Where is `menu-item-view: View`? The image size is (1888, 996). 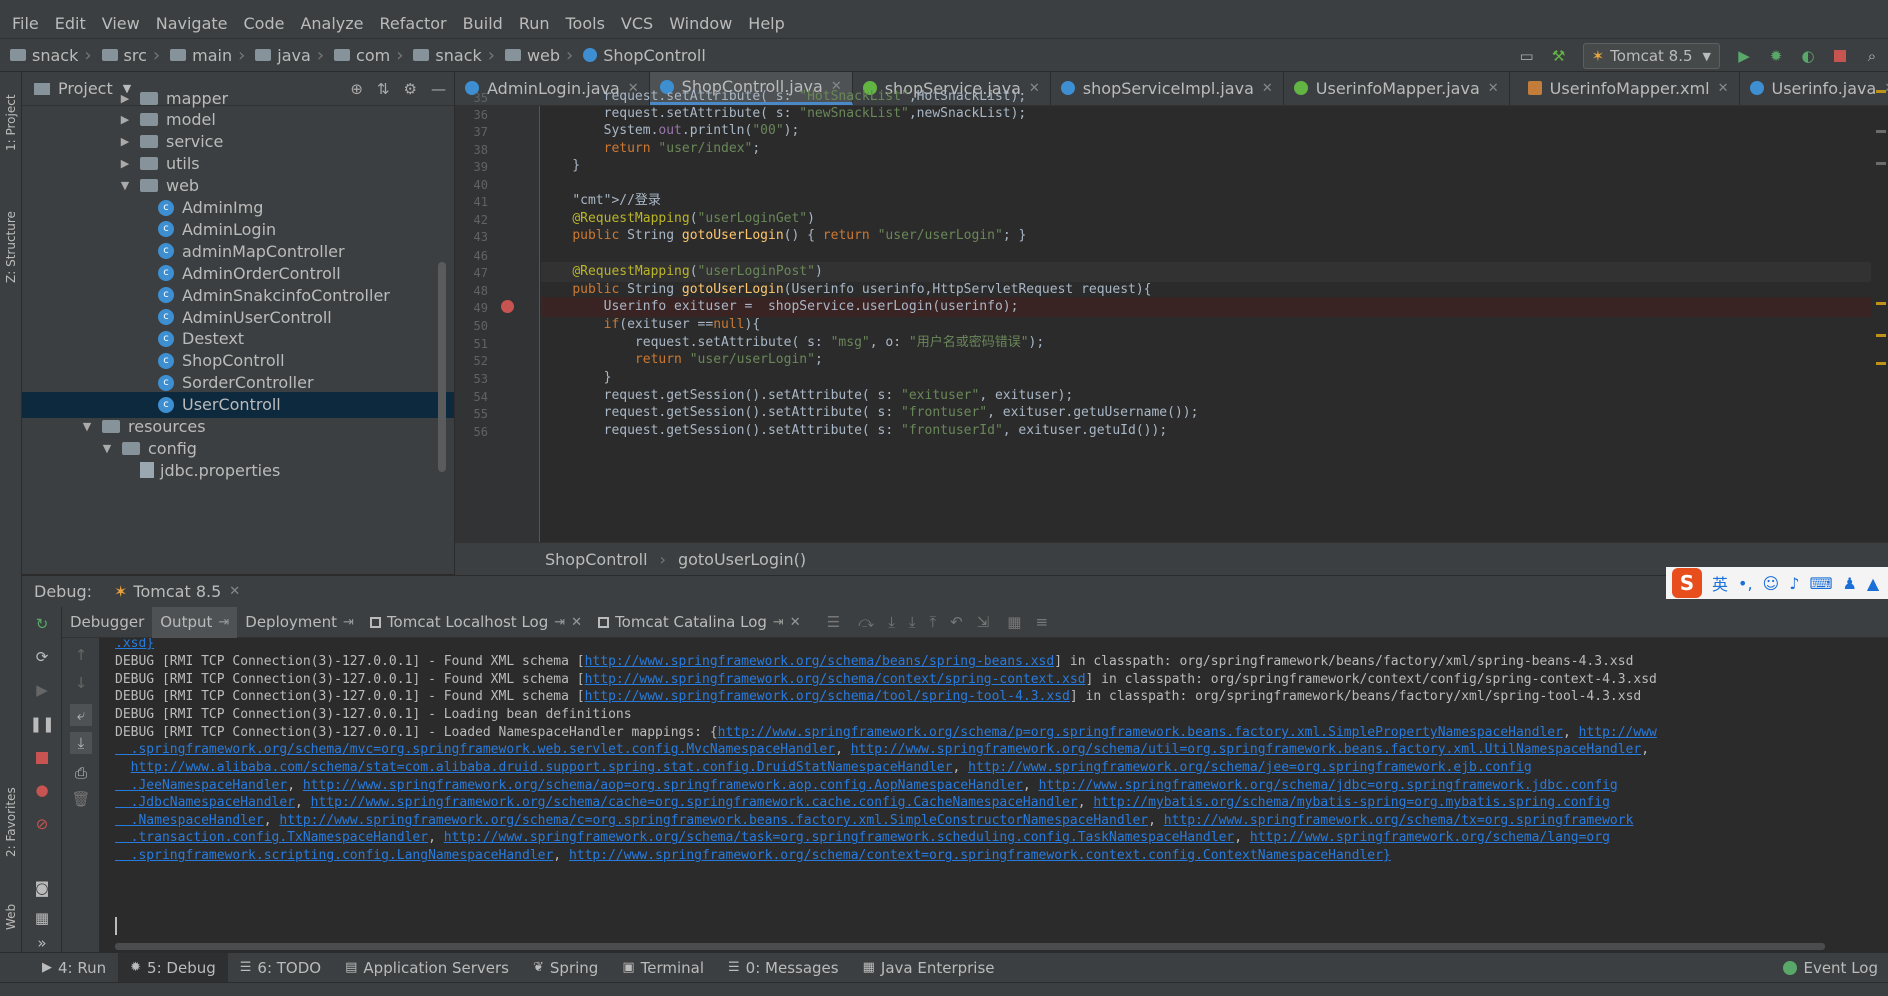 menu-item-view: View is located at coordinates (121, 23).